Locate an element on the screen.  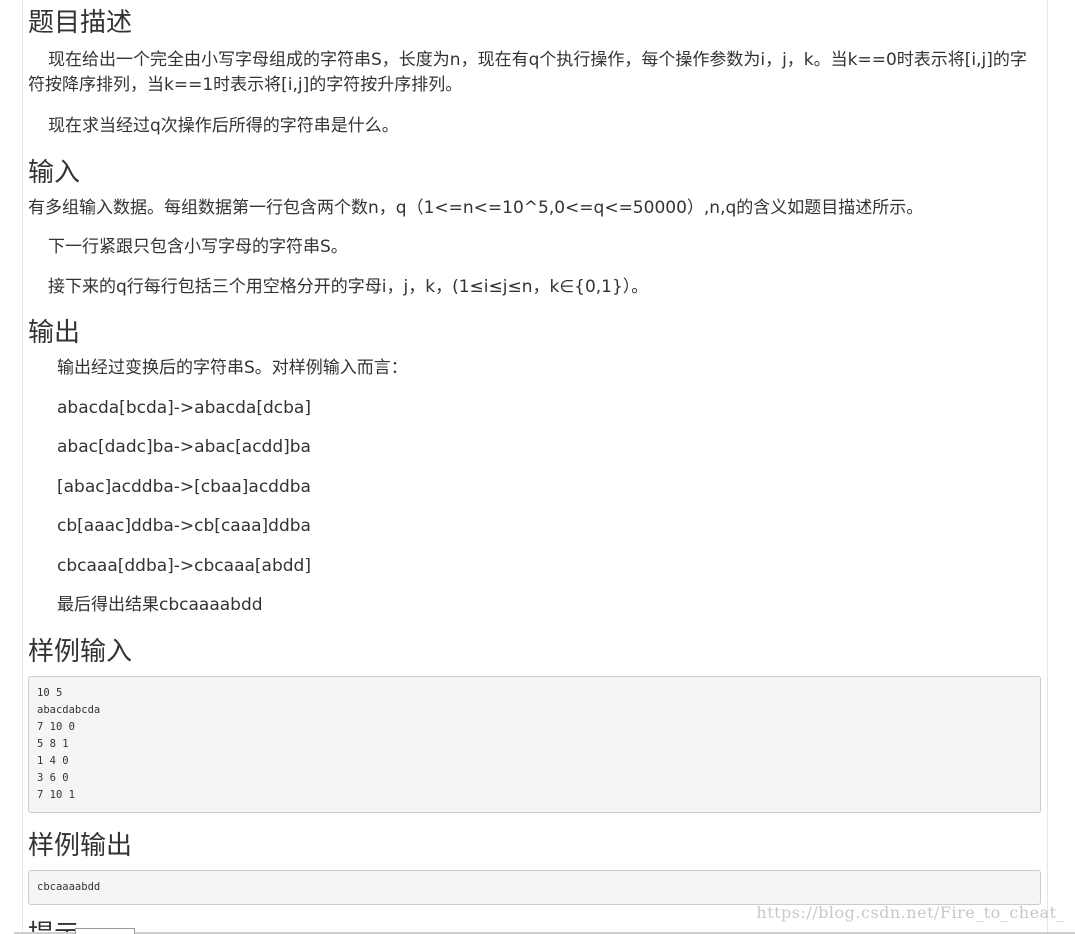
sample-output-line: cbcaaaabdd is located at coordinates (69, 887).